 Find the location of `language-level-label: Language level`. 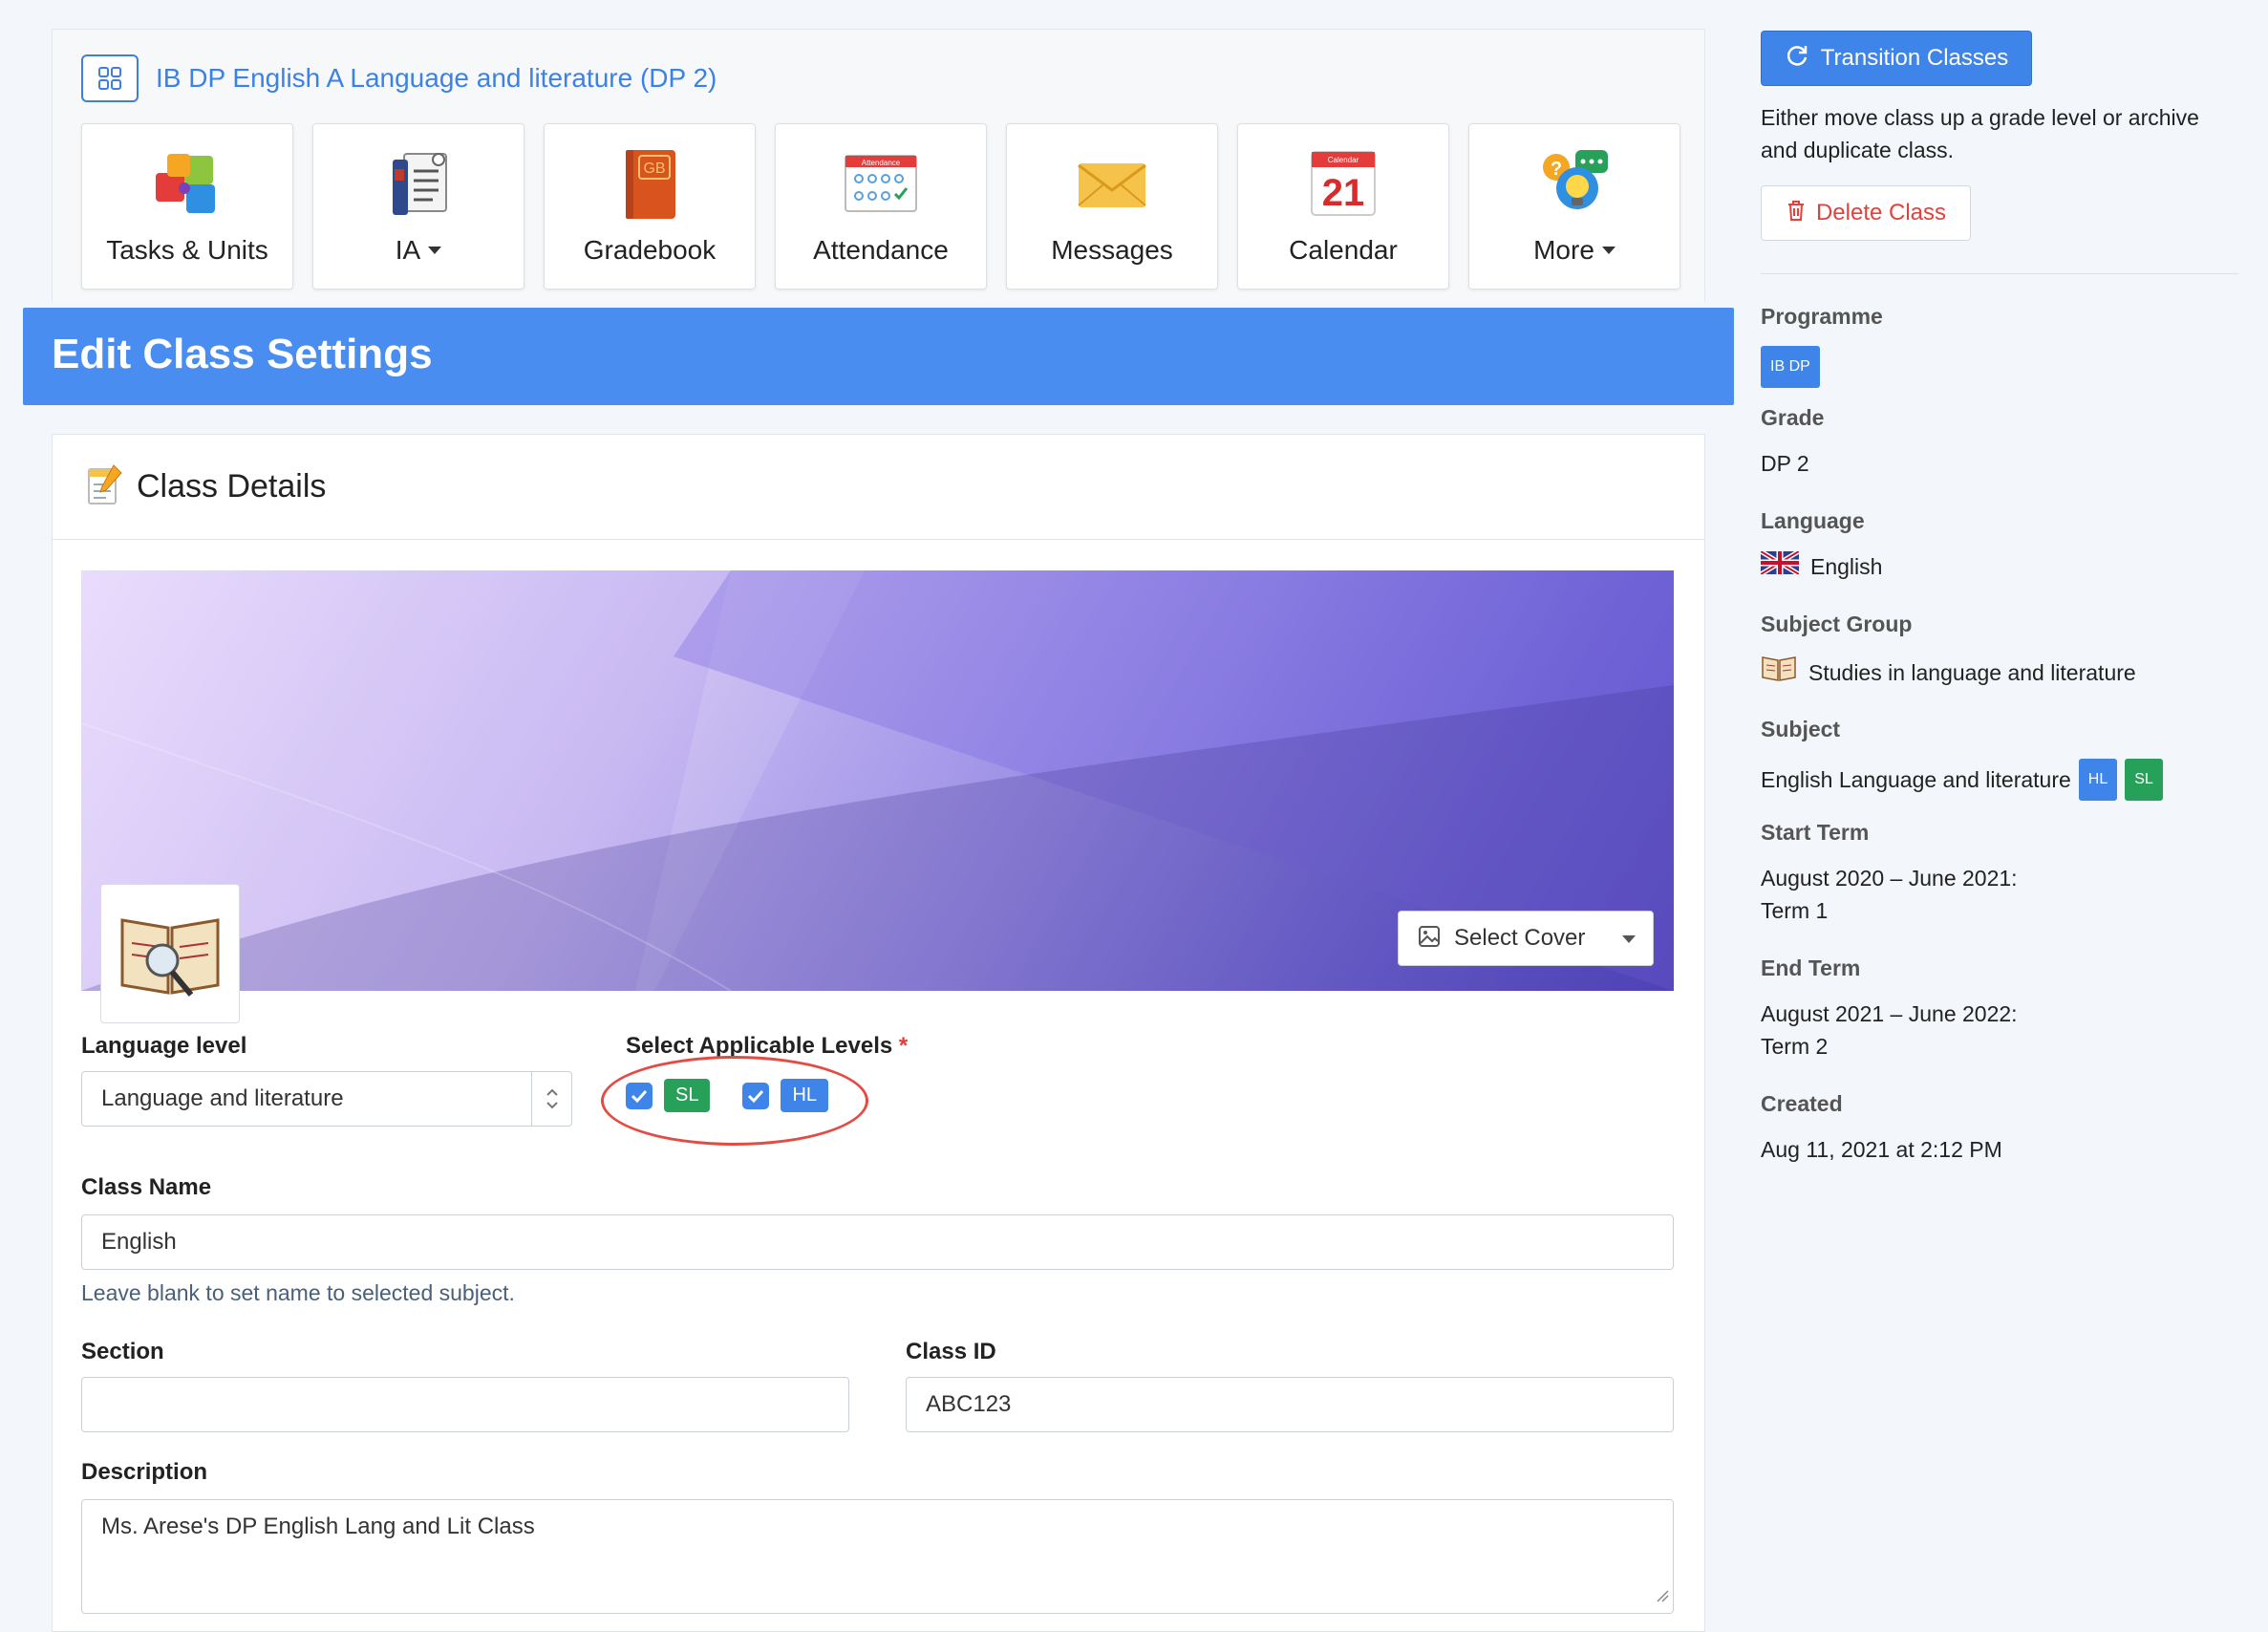

language-level-label: Language level is located at coordinates (164, 1046).